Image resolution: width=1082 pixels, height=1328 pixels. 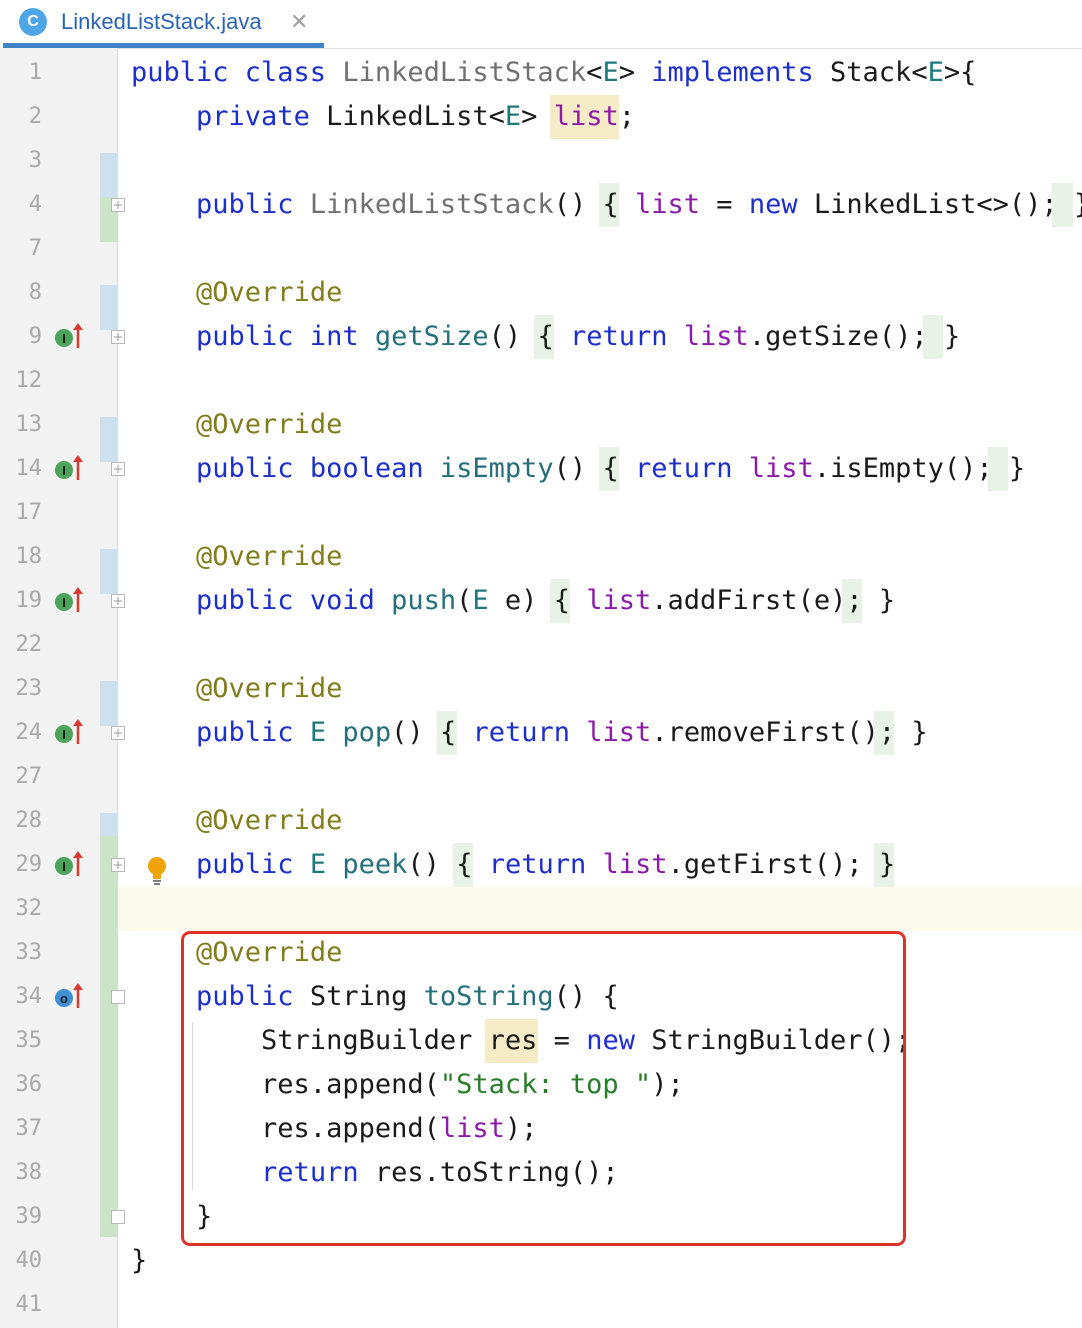 I want to click on line-number: 32, so click(x=29, y=908).